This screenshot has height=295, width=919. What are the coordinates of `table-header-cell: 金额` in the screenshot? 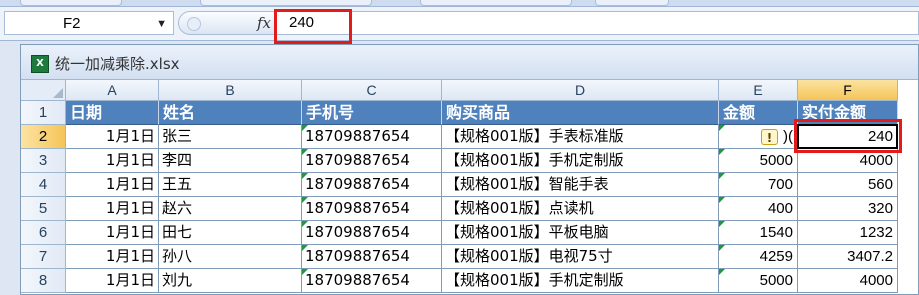 It's located at (758, 113).